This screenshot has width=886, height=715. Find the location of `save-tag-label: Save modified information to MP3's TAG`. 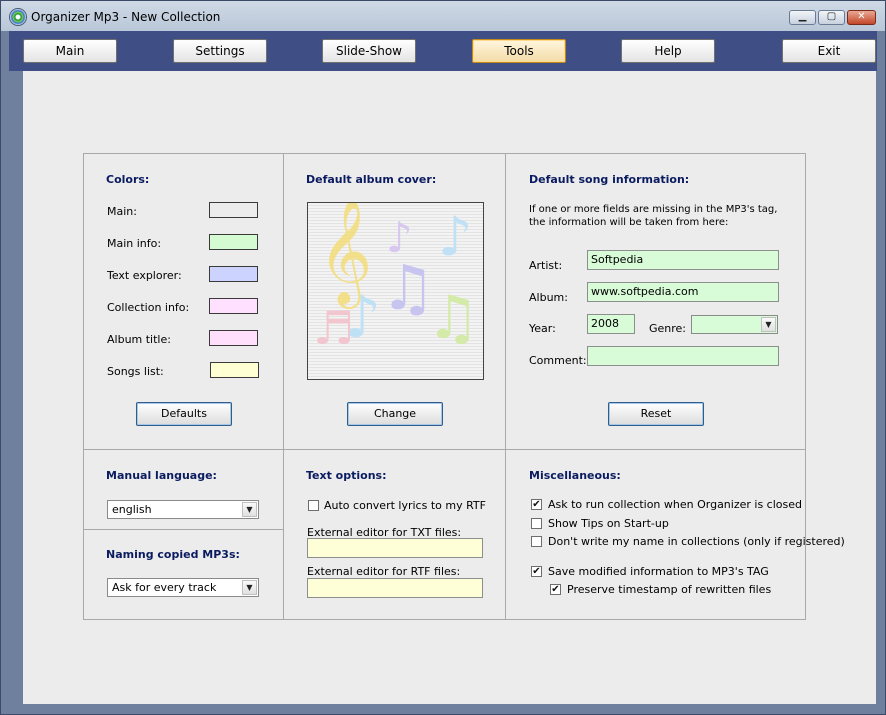

save-tag-label: Save modified information to MP3's TAG is located at coordinates (658, 571).